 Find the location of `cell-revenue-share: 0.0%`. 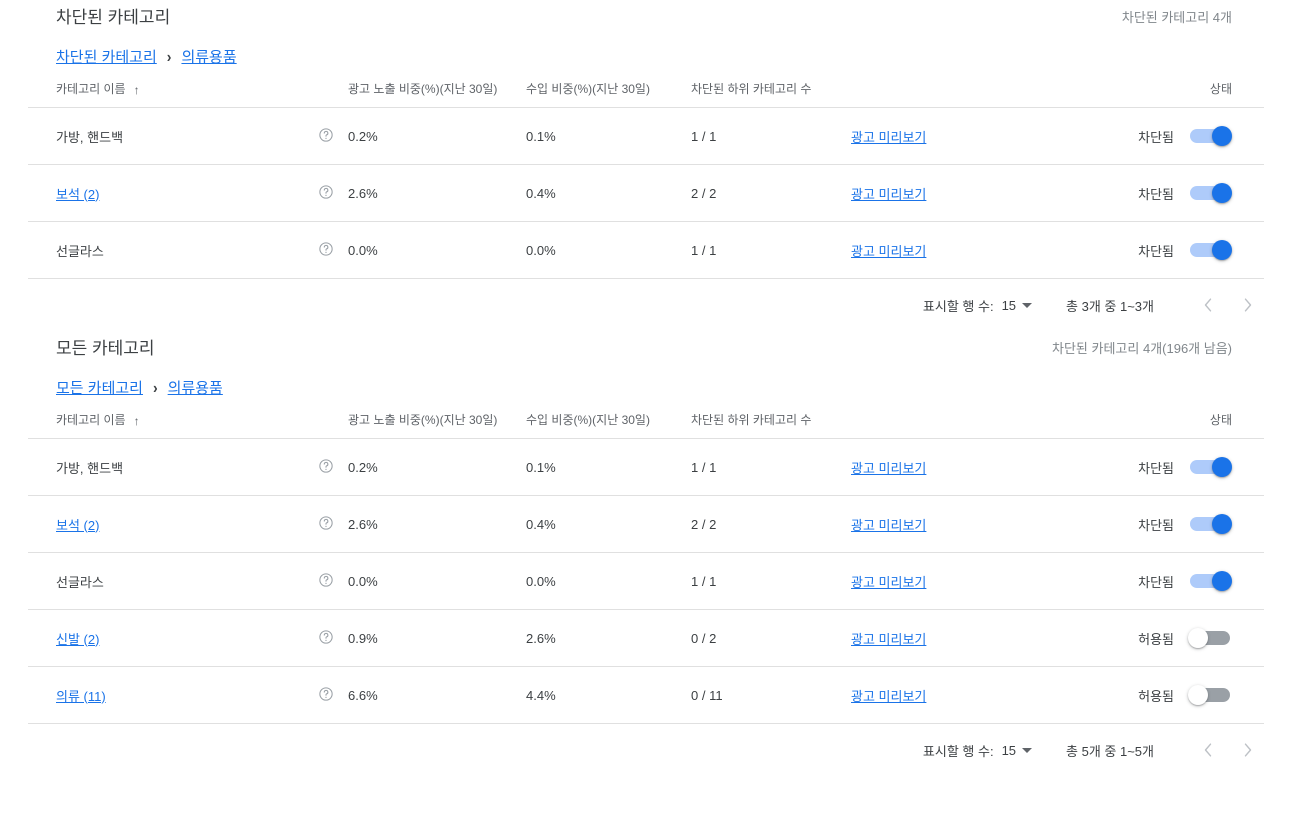

cell-revenue-share: 0.0% is located at coordinates (609, 250).